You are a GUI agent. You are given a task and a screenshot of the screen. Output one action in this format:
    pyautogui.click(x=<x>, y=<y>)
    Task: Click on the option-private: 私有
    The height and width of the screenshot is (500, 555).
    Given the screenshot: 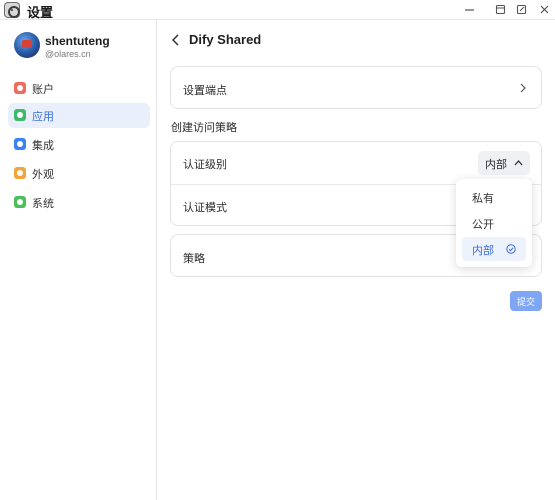 What is the action you would take?
    pyautogui.click(x=494, y=197)
    